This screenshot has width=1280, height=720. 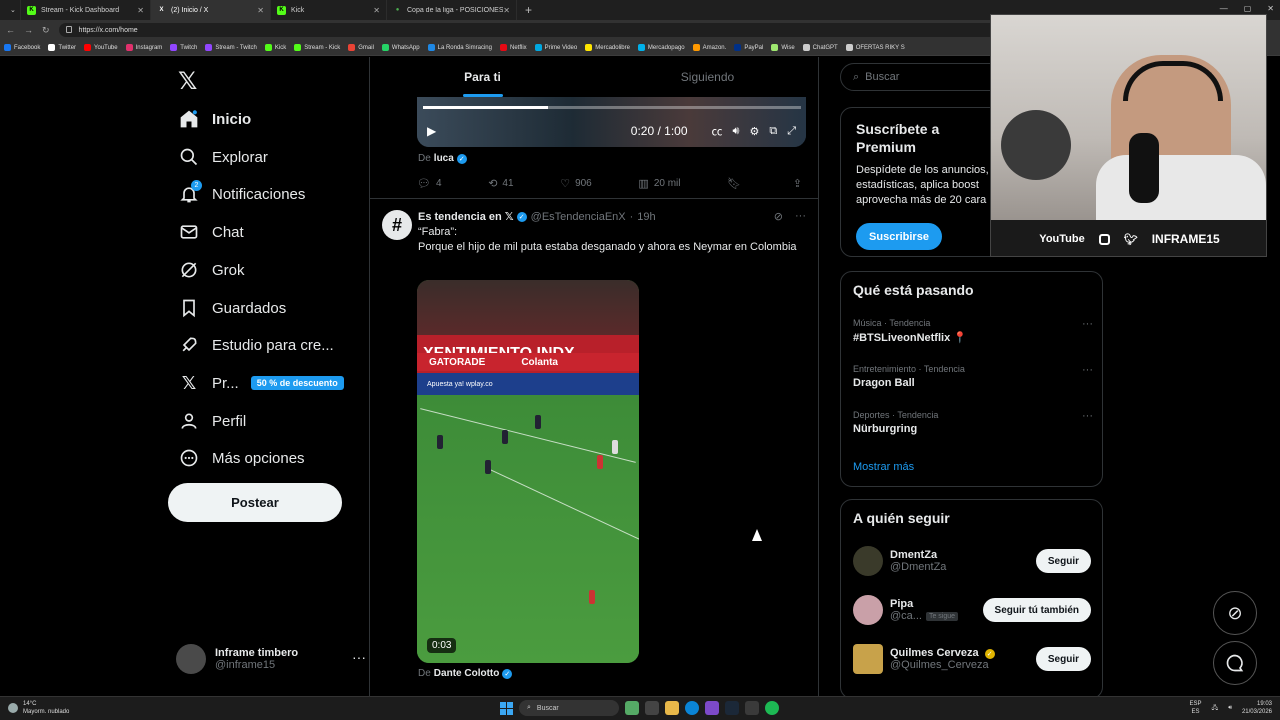 What do you see at coordinates (754, 131) in the screenshot?
I see `settings-icon: ⚙` at bounding box center [754, 131].